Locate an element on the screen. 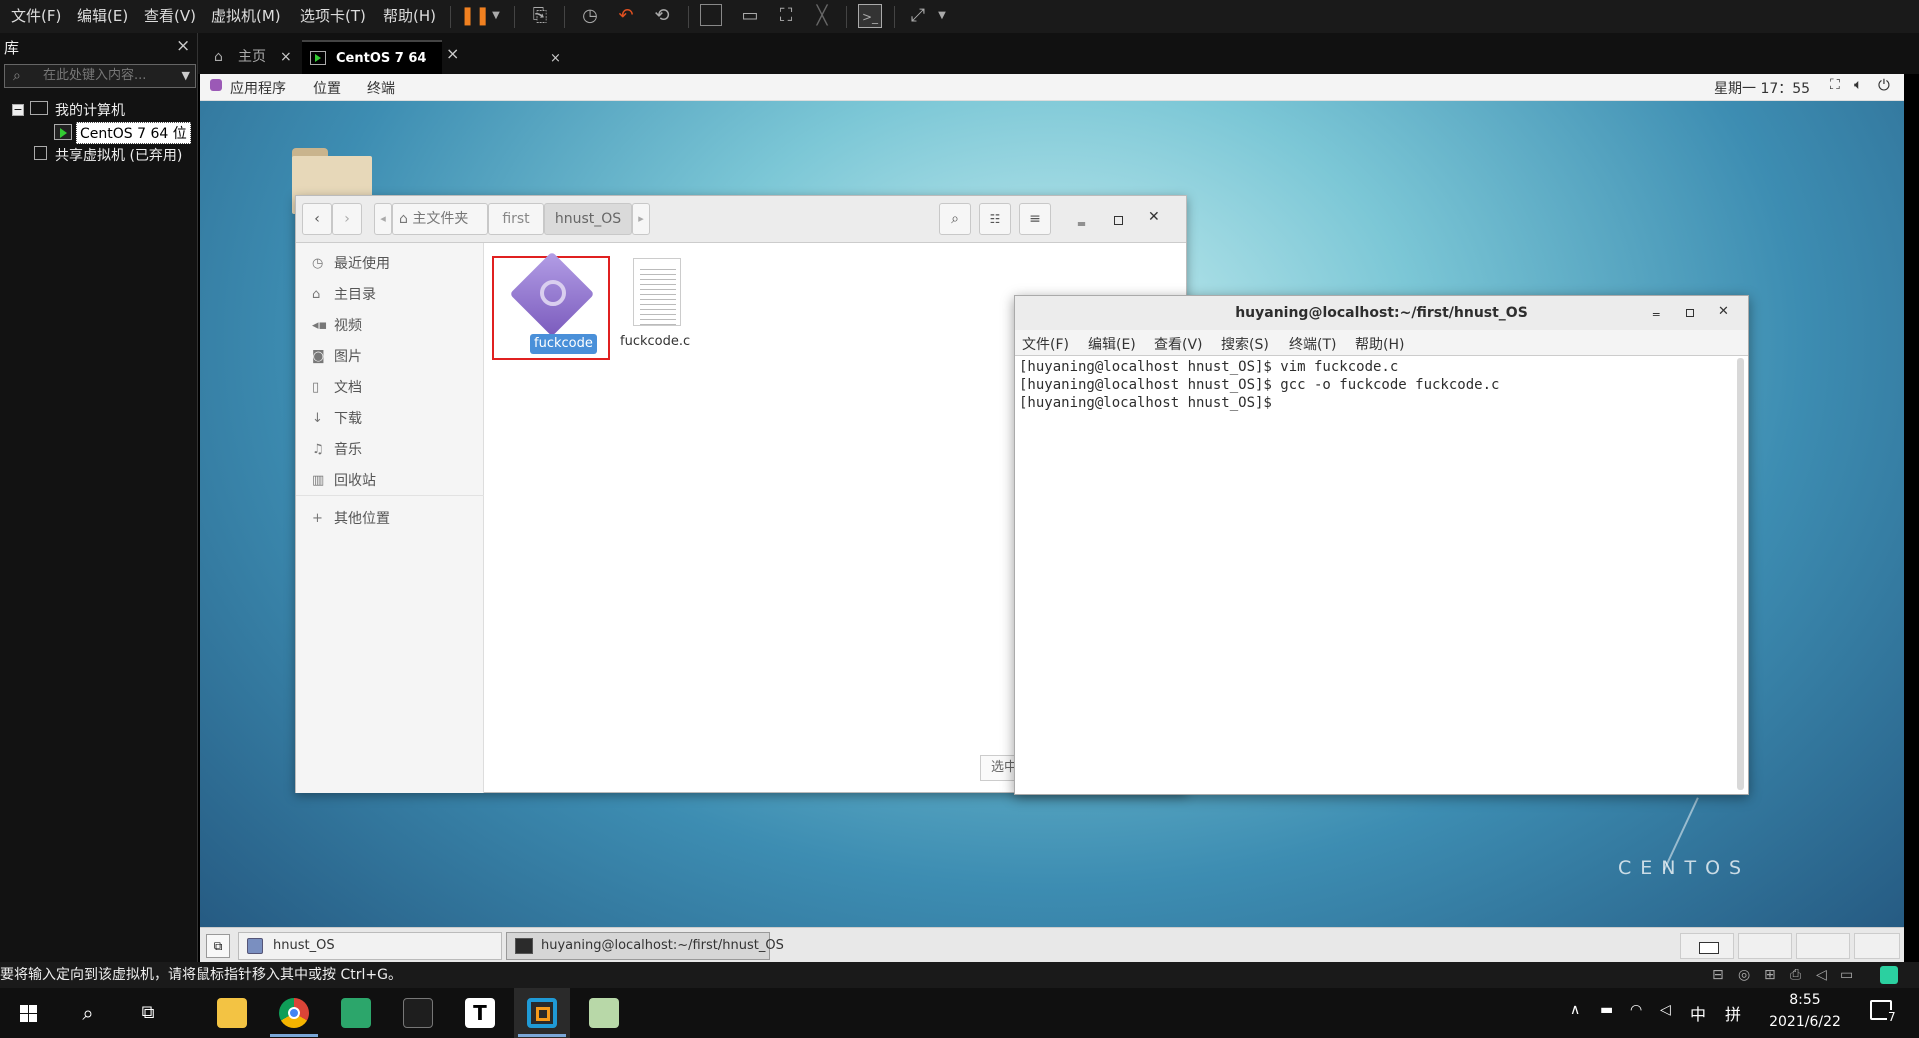  gnome-places-menu: 位置 is located at coordinates (327, 88).